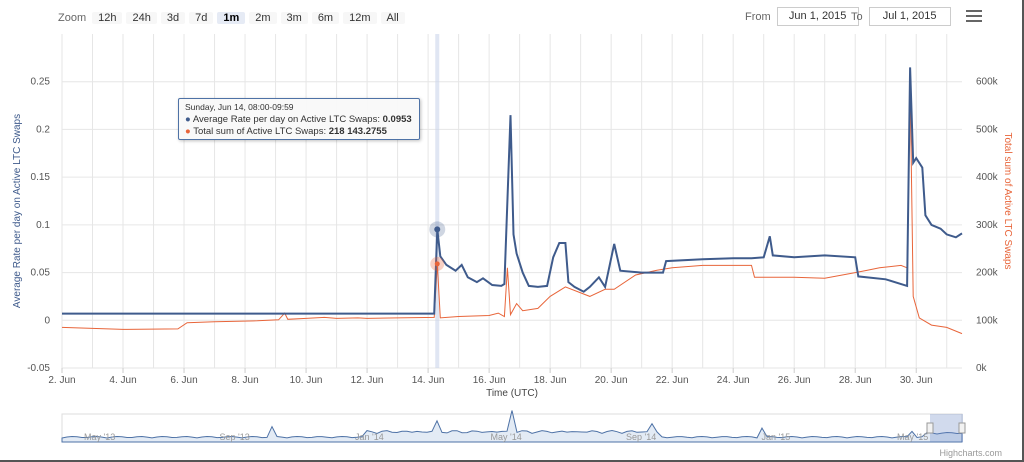 This screenshot has width=1024, height=462. Describe the element at coordinates (43, 225) in the screenshot. I see `y-left-tick-label: 0.1` at that location.